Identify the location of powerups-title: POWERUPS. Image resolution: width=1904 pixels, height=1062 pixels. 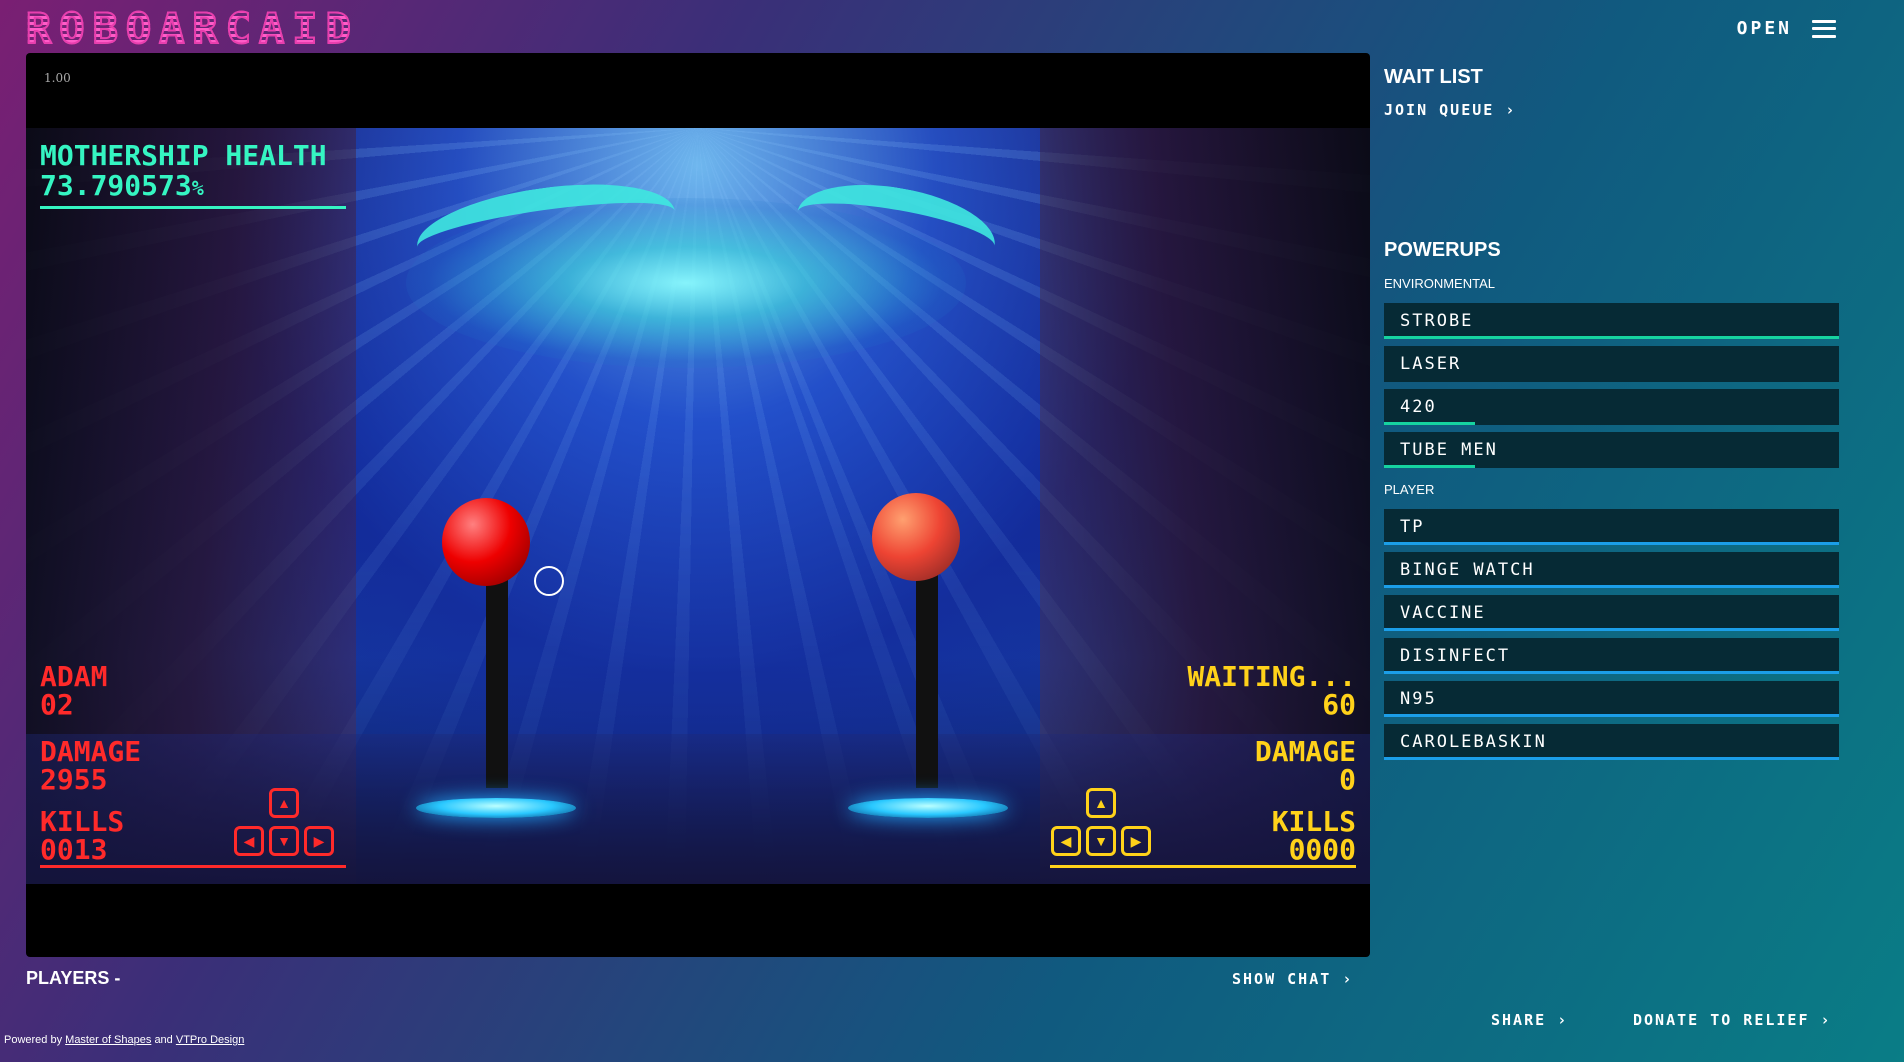
(1442, 250).